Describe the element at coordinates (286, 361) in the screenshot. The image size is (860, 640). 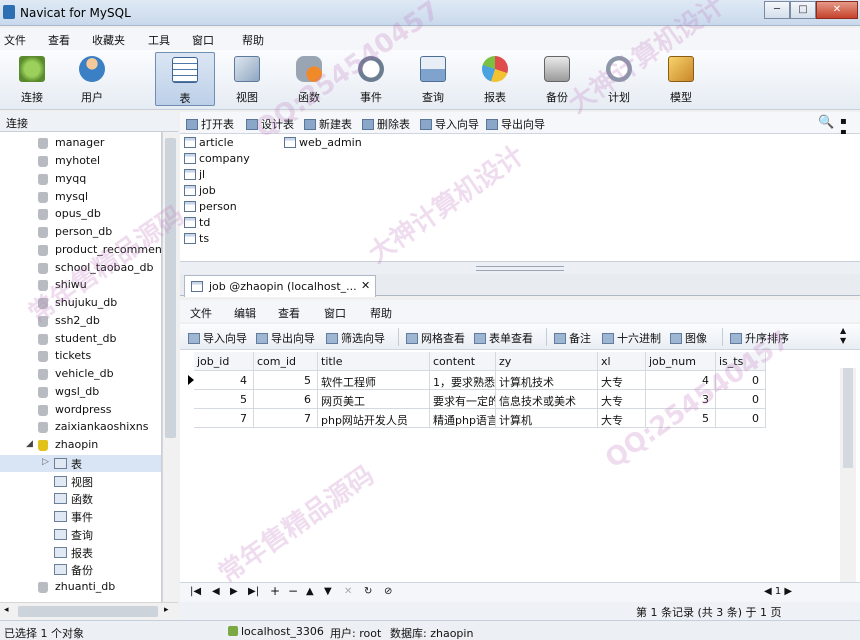
I see `column-header-com_id: com_id` at that location.